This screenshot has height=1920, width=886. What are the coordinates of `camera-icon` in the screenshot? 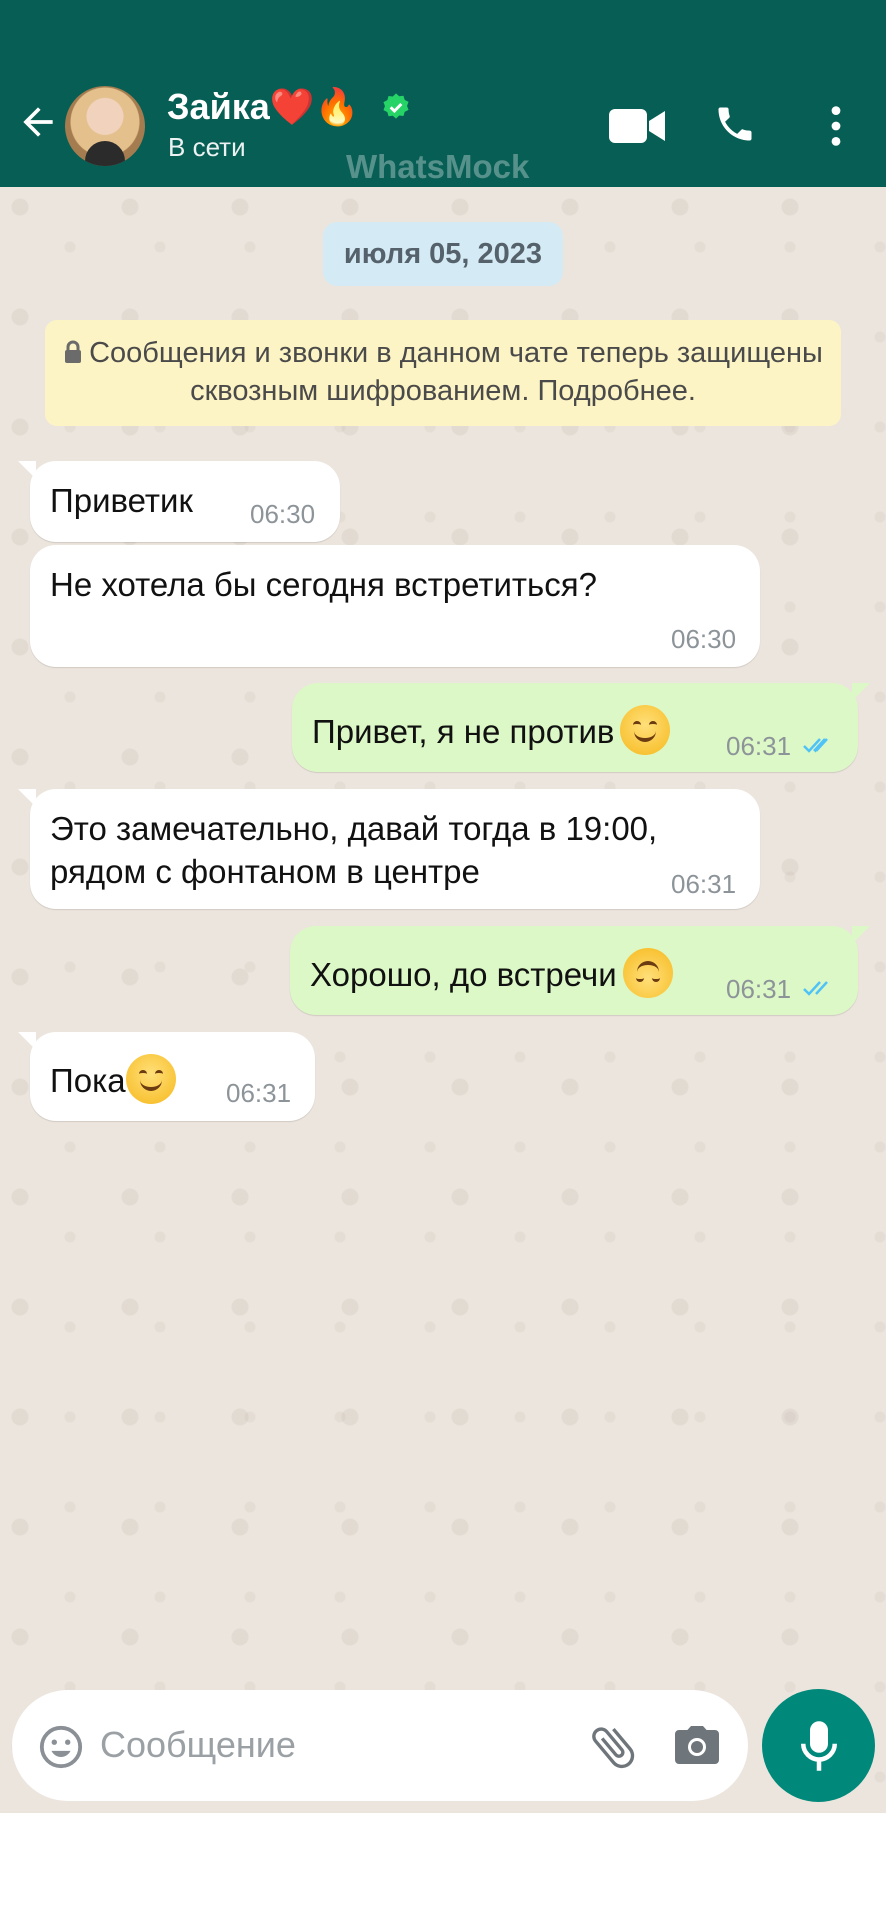 It's located at (697, 1745).